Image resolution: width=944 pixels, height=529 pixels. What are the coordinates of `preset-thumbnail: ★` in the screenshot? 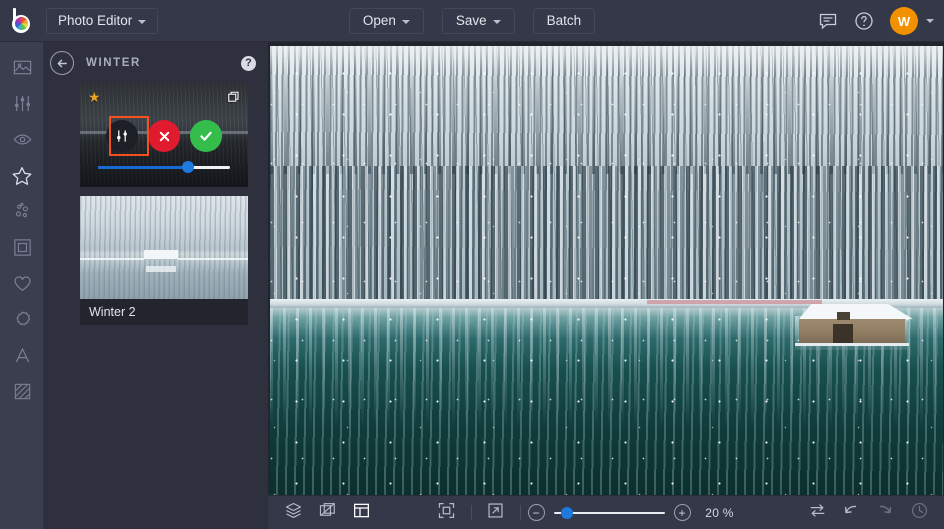 It's located at (164, 135).